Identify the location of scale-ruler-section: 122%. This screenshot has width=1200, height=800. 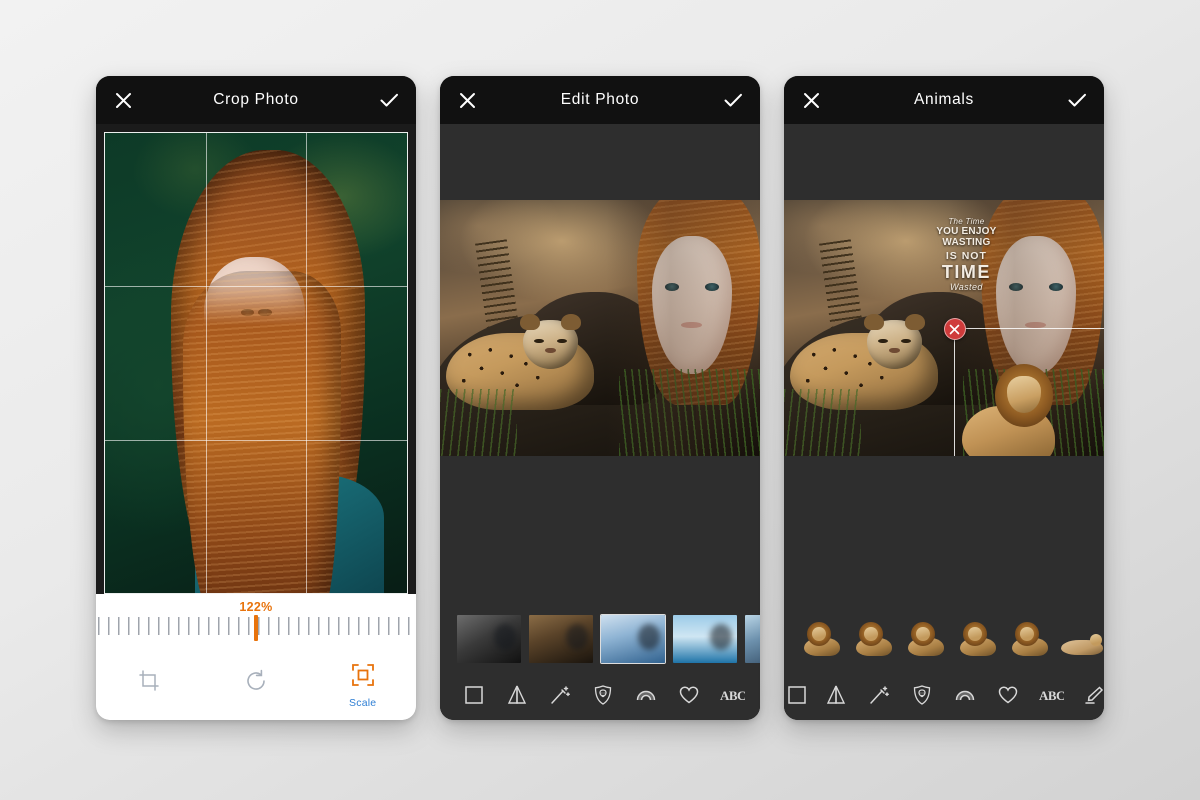
(256, 620).